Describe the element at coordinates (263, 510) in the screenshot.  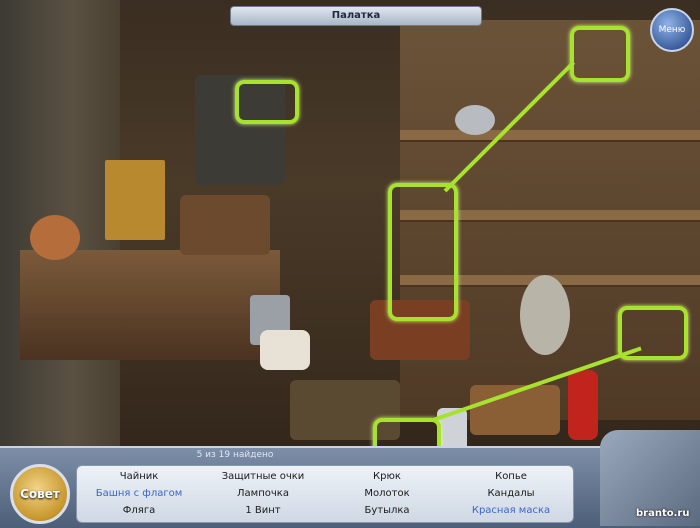
I see `item-entry: 1 Винт` at that location.